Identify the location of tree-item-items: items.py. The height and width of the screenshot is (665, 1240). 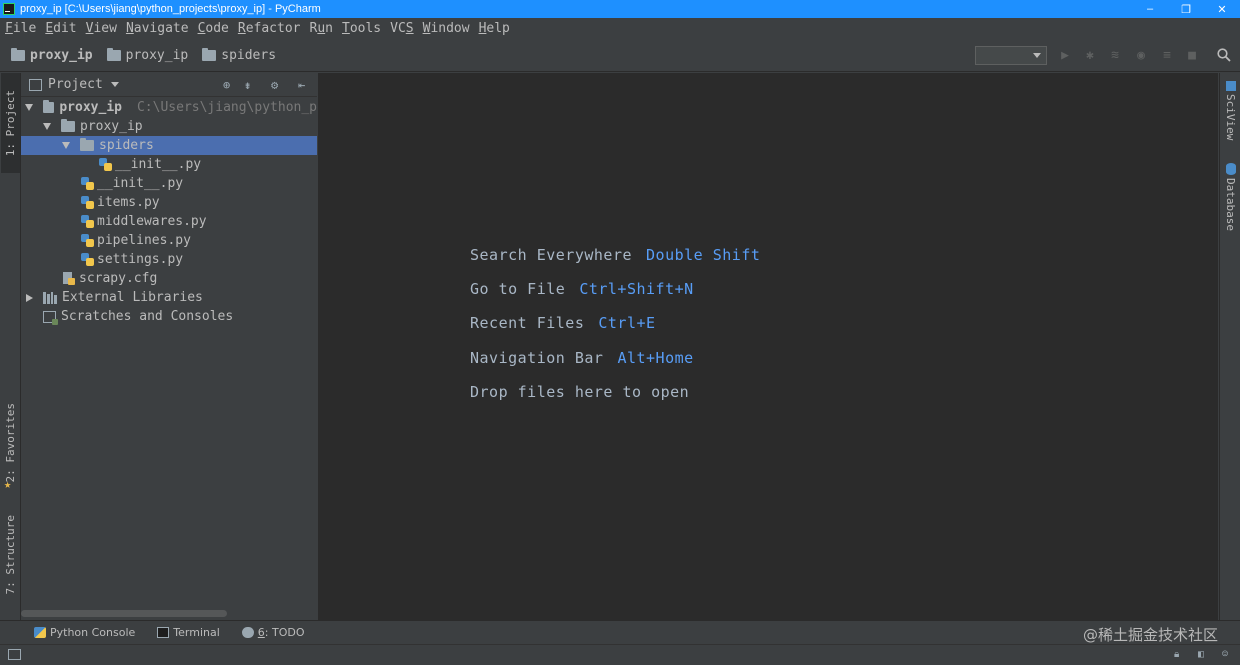
(169, 202).